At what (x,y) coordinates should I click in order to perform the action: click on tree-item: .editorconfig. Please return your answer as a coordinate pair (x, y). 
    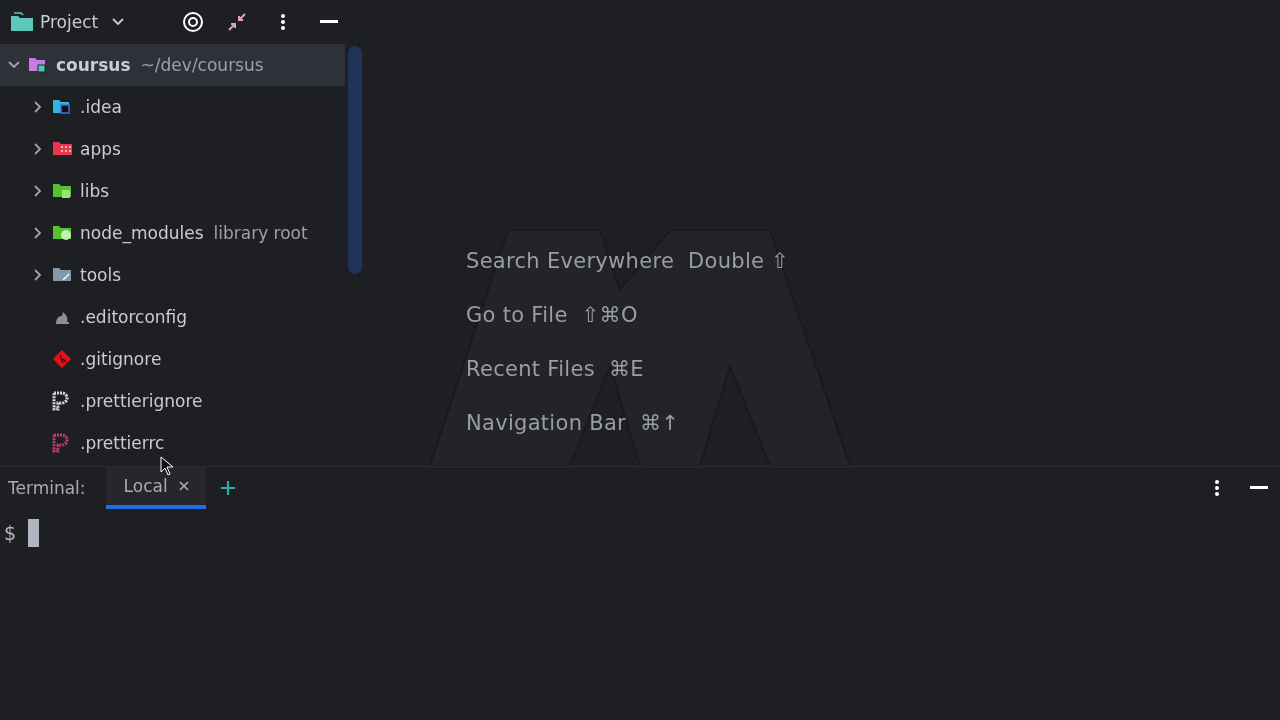
    Looking at the image, I should click on (172, 317).